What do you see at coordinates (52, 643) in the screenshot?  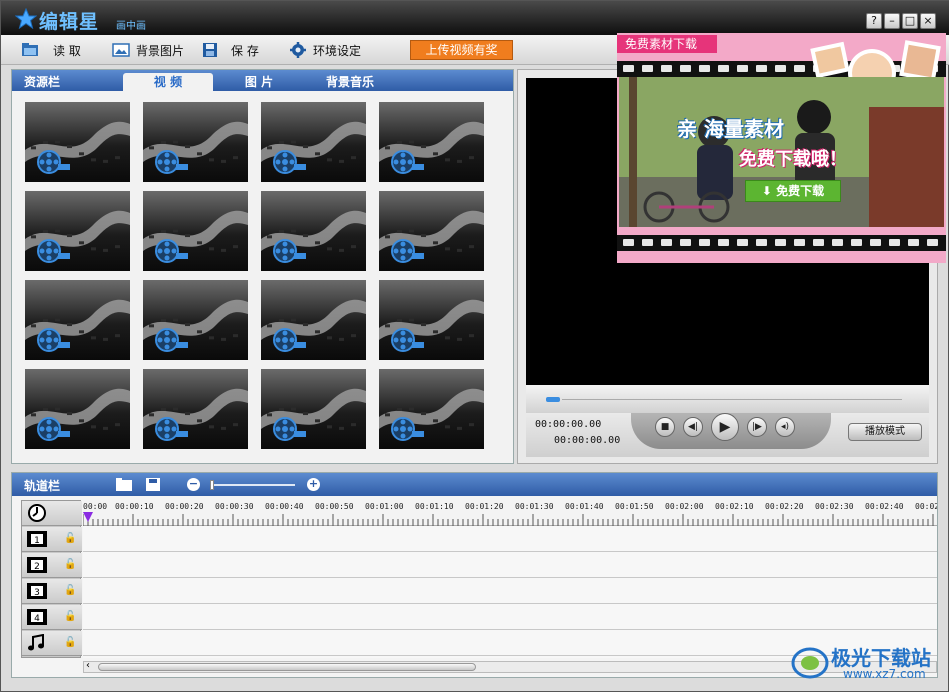 I see `track-music-row: 🔓` at bounding box center [52, 643].